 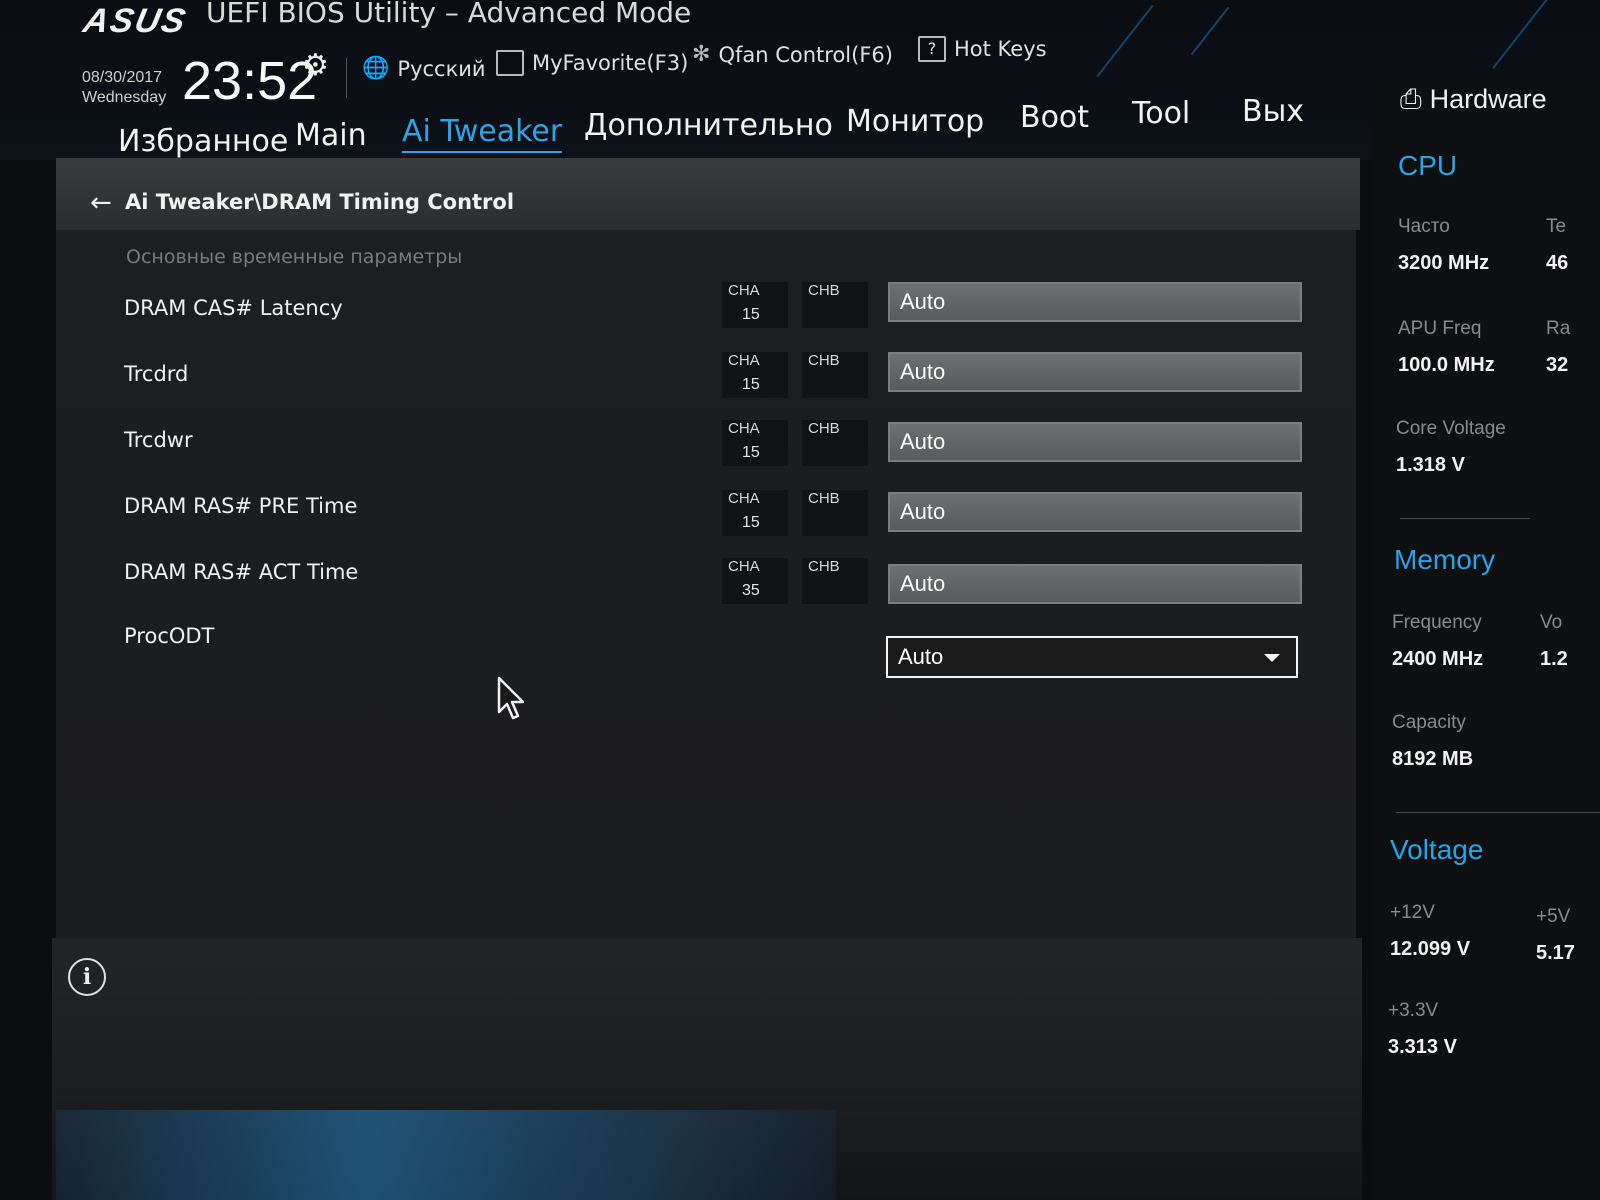 What do you see at coordinates (1488, 99) in the screenshot?
I see `hardware-title-label: Hardware` at bounding box center [1488, 99].